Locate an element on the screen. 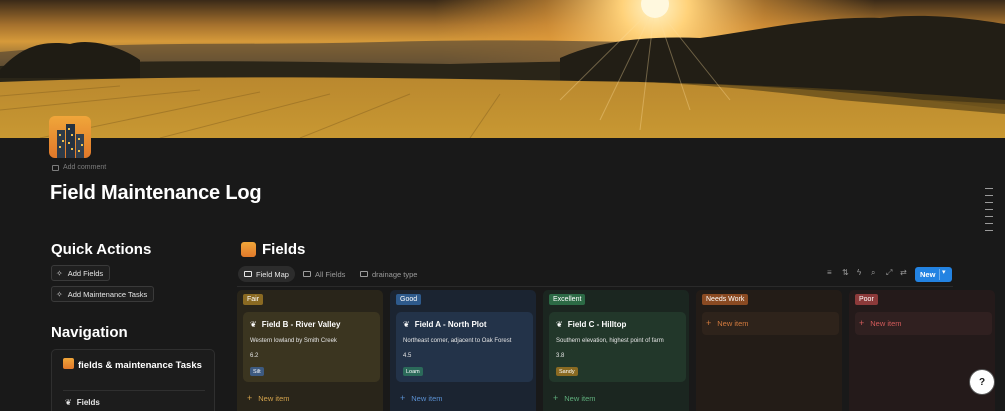 This screenshot has width=1005, height=411. help-button: ? is located at coordinates (982, 382).